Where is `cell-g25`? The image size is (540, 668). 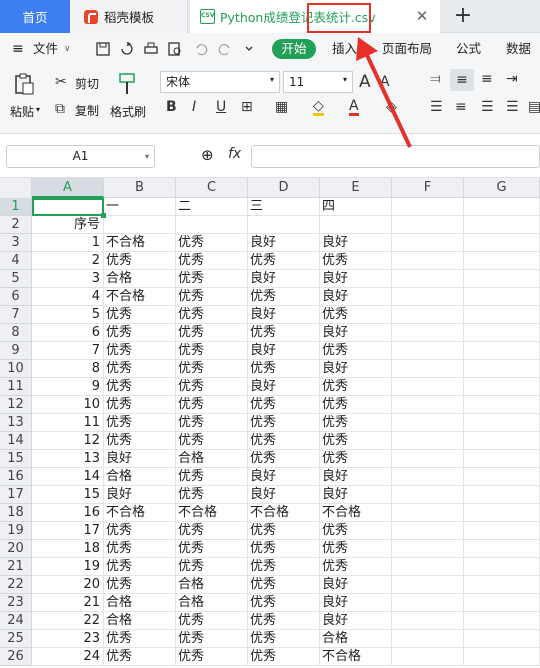
cell-g25 is located at coordinates (502, 639).